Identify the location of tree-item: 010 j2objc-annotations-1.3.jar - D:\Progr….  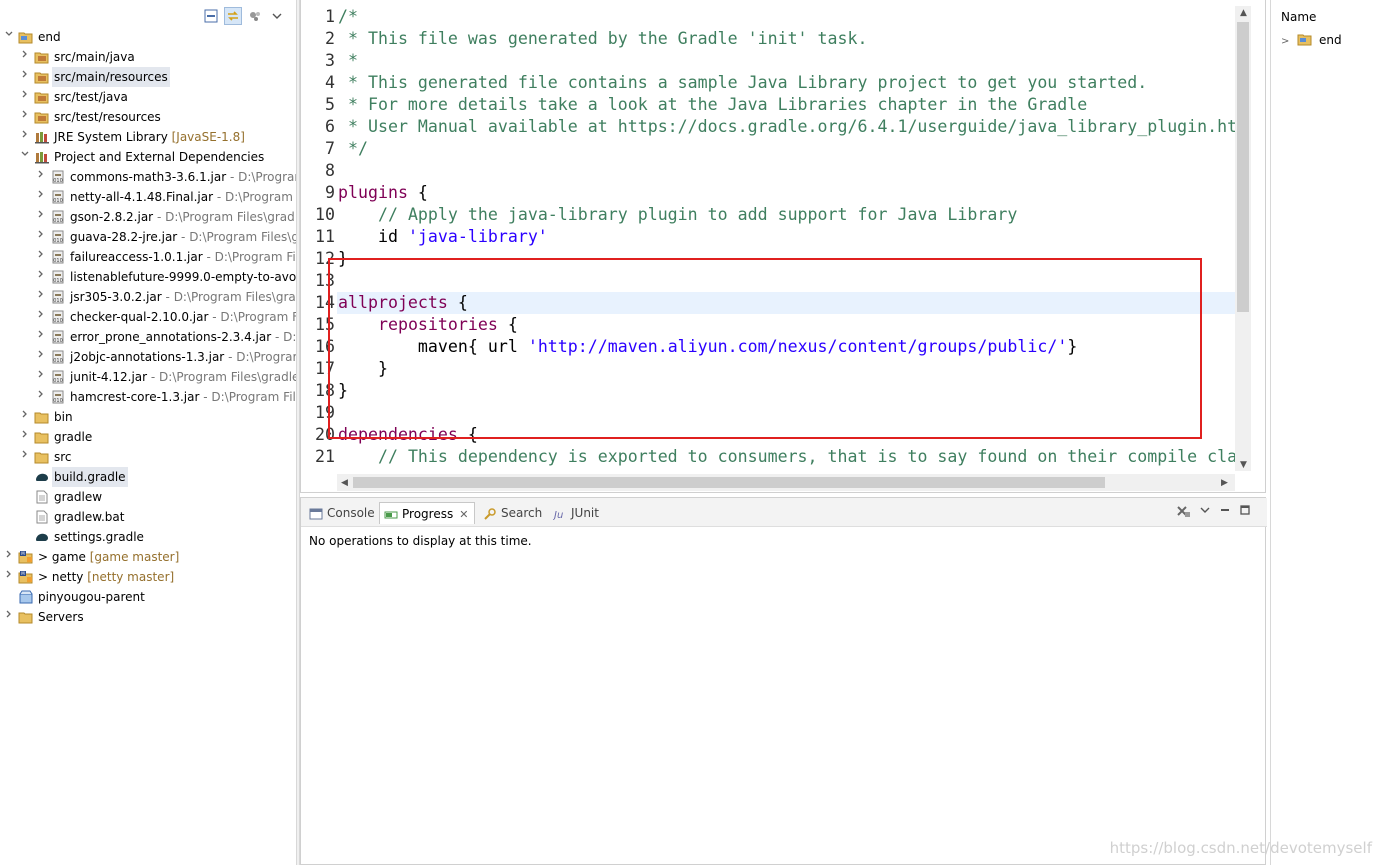
(148, 357).